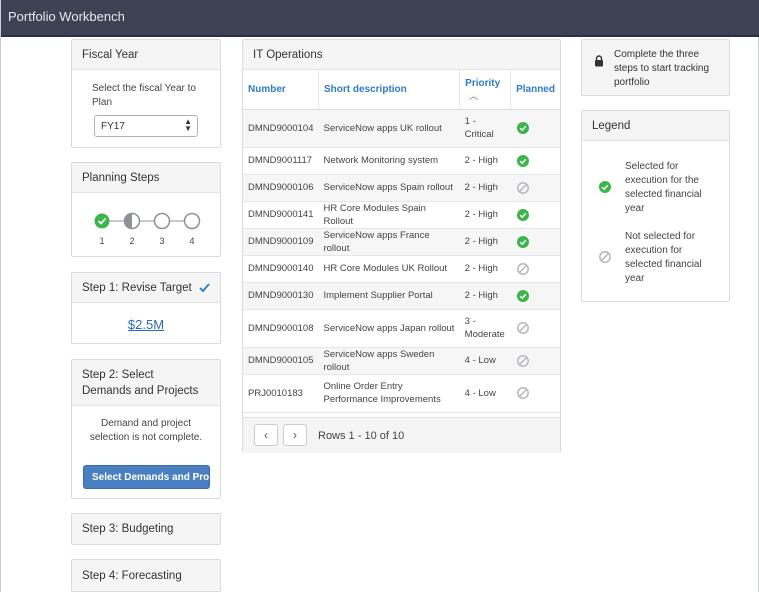  I want to click on row-number: DMND9000109, so click(281, 242).